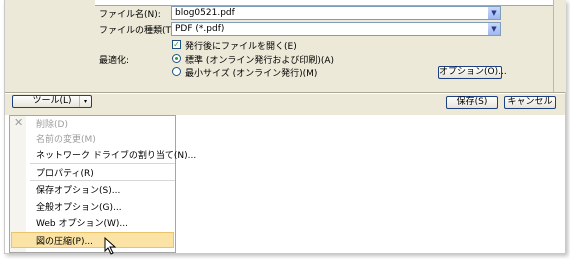 The width and height of the screenshot is (570, 259). Describe the element at coordinates (138, 31) in the screenshot. I see `filetype-label: ファイルの種類(T):` at that location.